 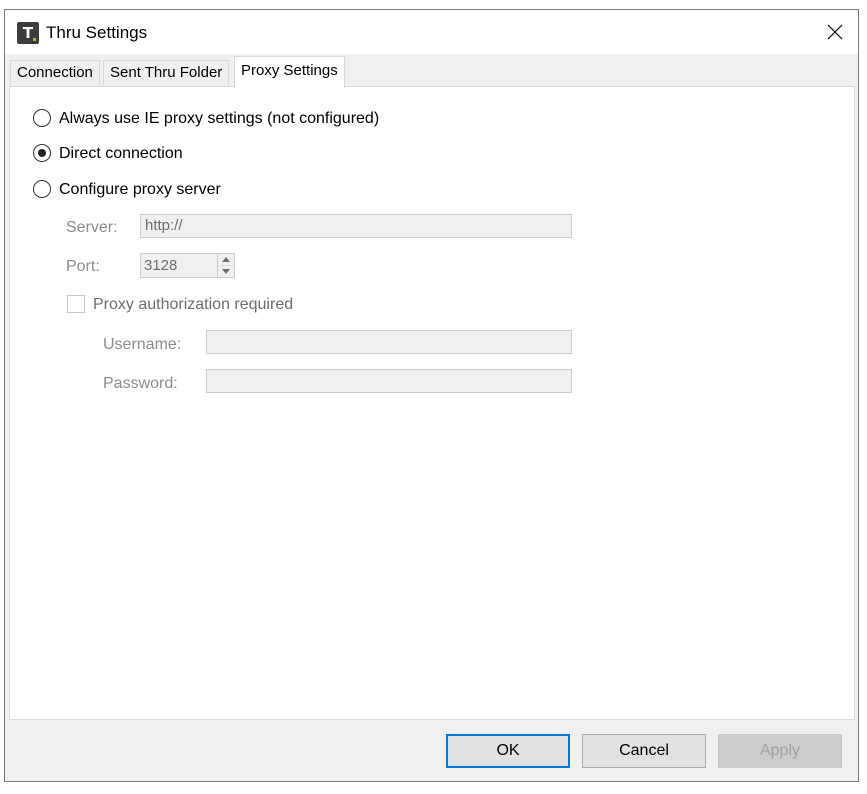 I want to click on caret-up-icon, so click(x=226, y=259).